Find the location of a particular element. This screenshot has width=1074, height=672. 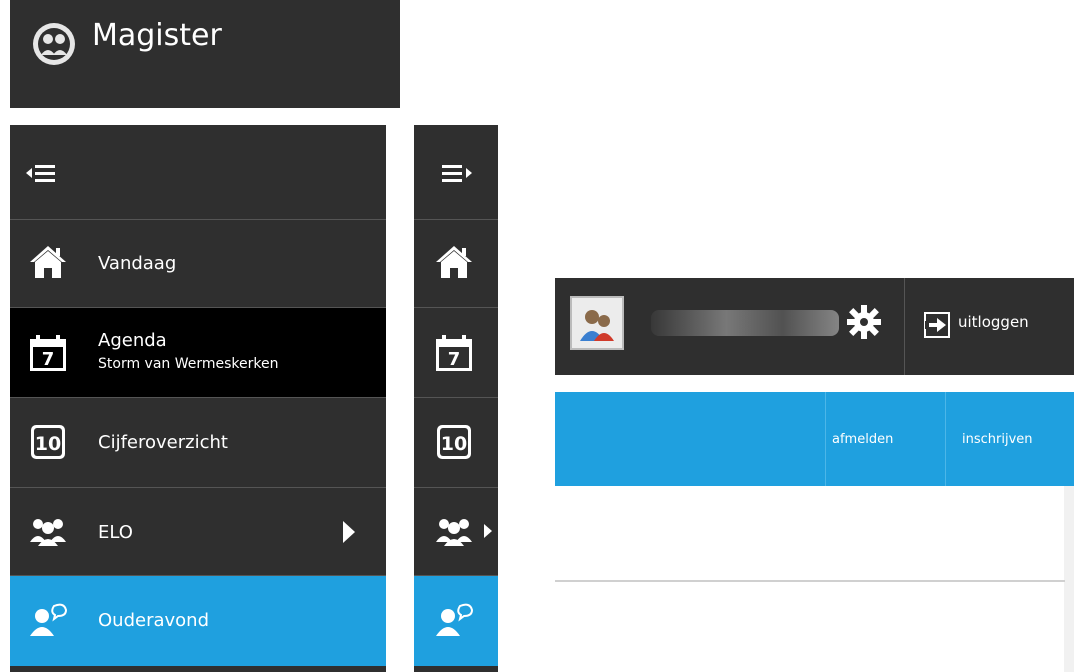

content-divider is located at coordinates (810, 581).